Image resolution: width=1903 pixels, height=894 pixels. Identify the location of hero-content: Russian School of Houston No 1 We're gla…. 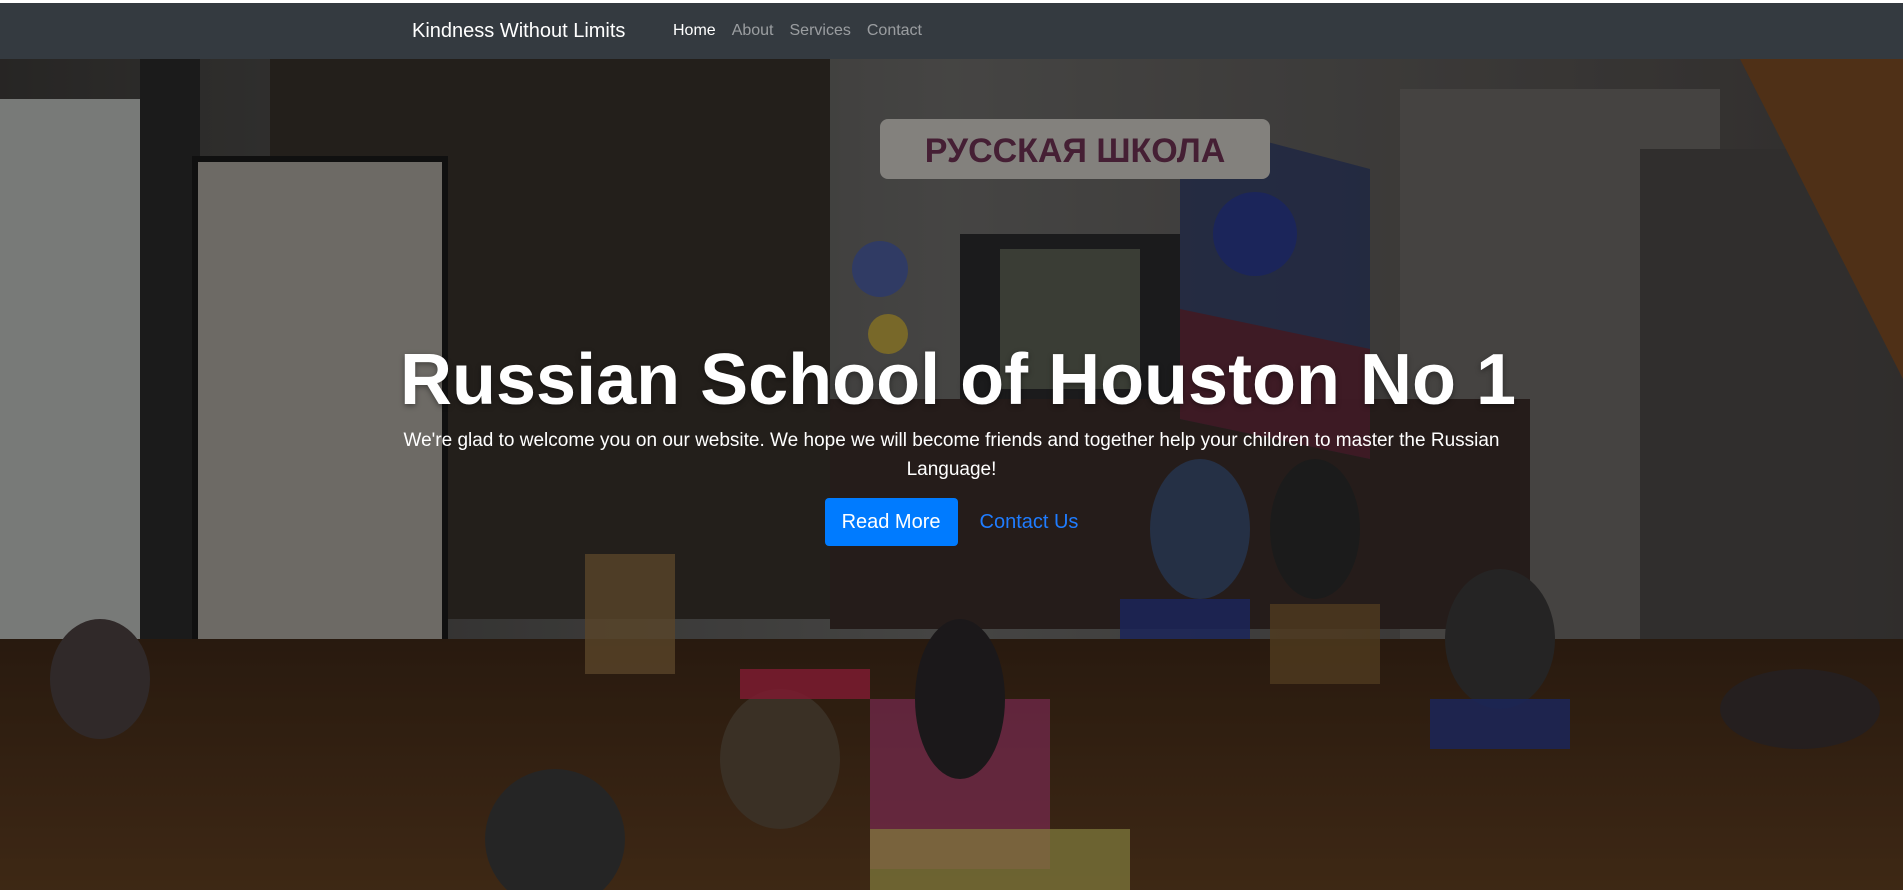
(958, 442).